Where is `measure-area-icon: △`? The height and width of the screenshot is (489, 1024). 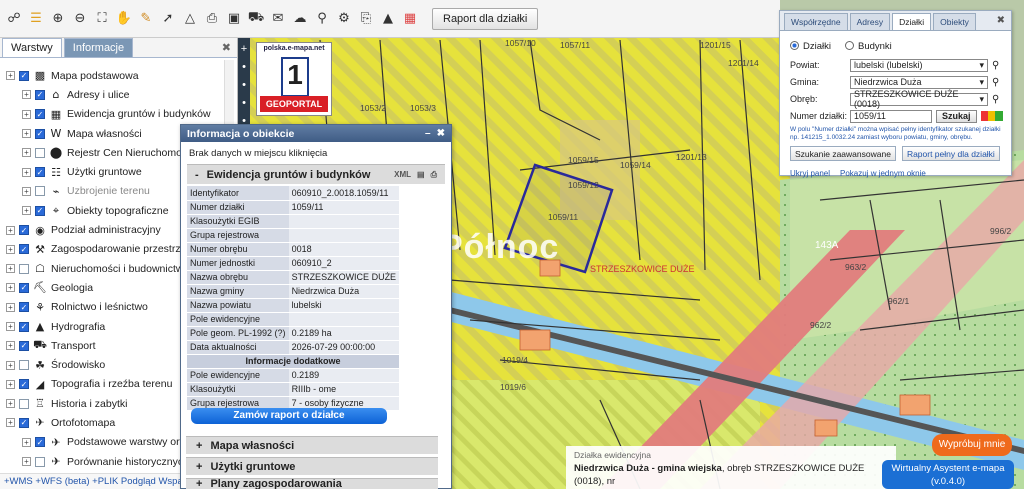 measure-area-icon: △ is located at coordinates (190, 19).